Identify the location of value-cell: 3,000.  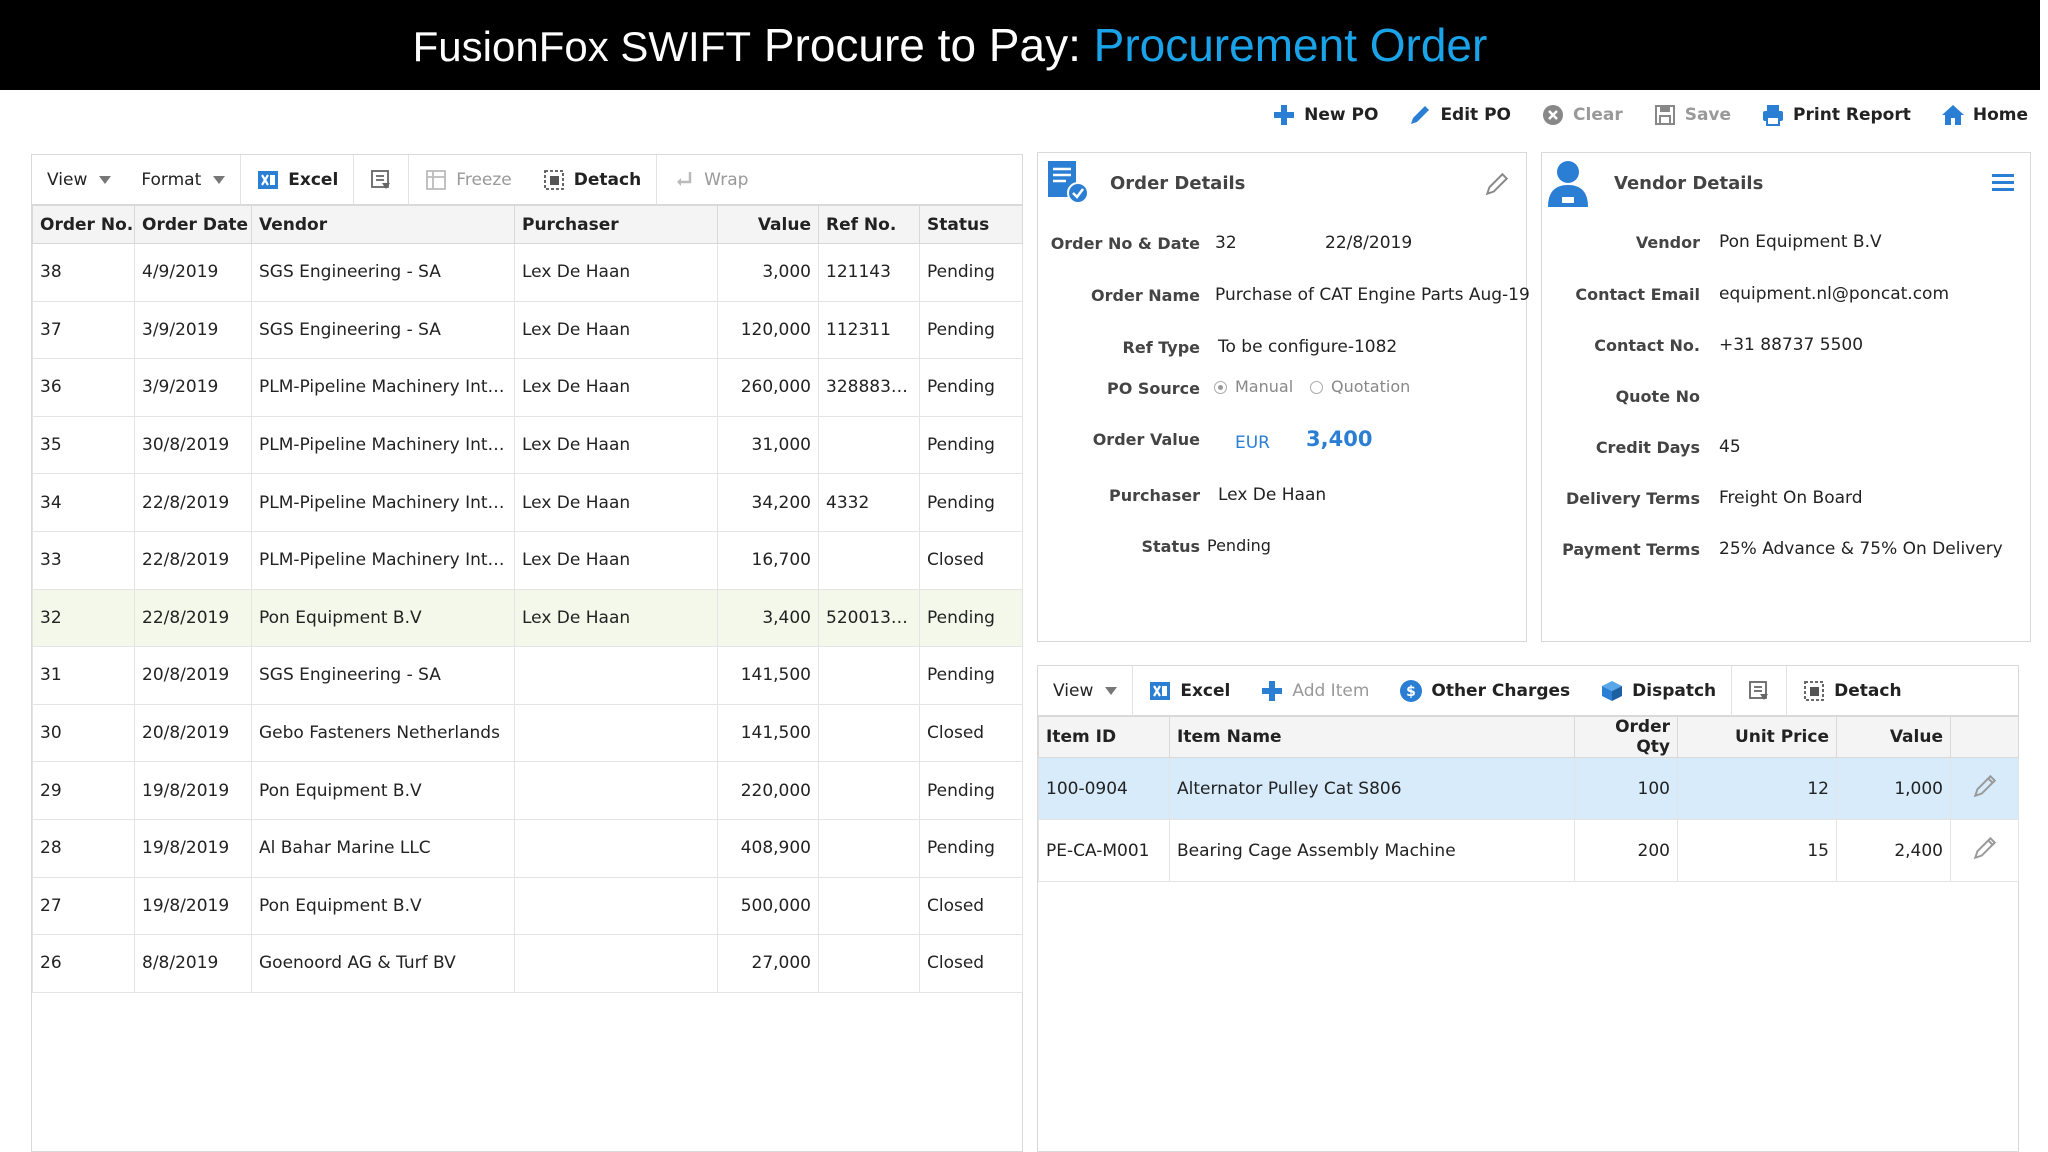
(768, 272).